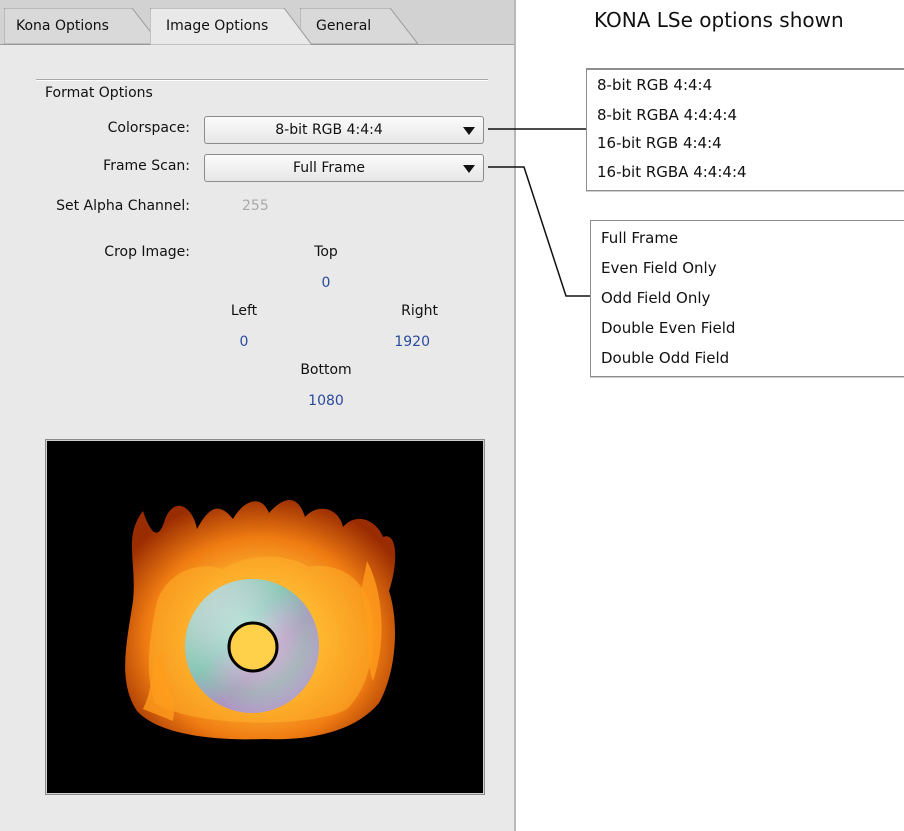 This screenshot has height=831, width=904. What do you see at coordinates (344, 26) in the screenshot?
I see `tab-label: General` at bounding box center [344, 26].